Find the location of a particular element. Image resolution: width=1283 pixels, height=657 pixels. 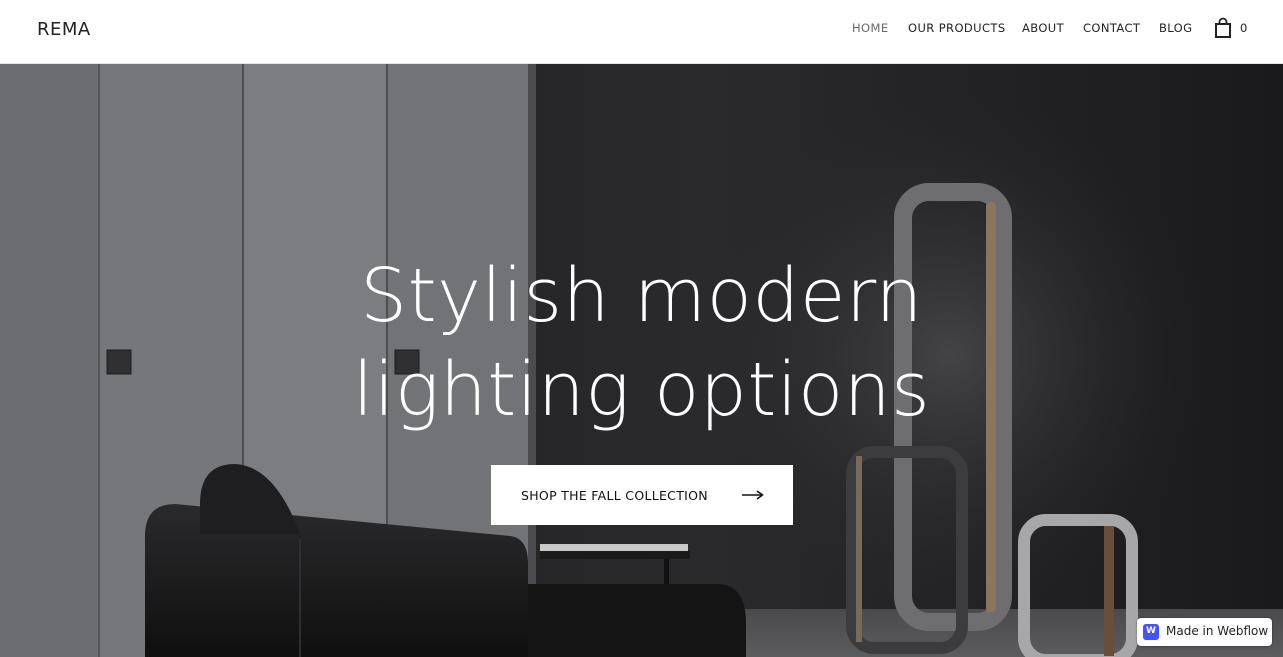

made-in-webflow-label: Made in Webflow is located at coordinates (1217, 631).